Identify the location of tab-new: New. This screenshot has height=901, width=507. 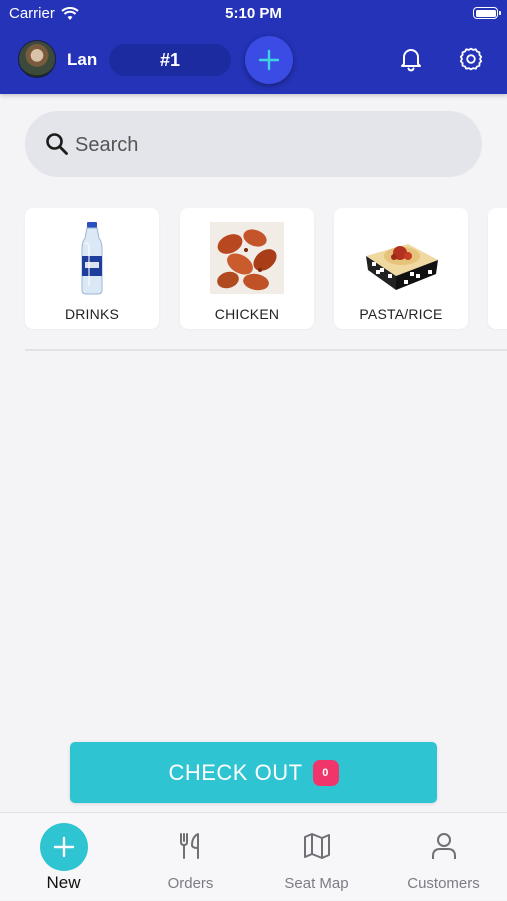
(63, 857).